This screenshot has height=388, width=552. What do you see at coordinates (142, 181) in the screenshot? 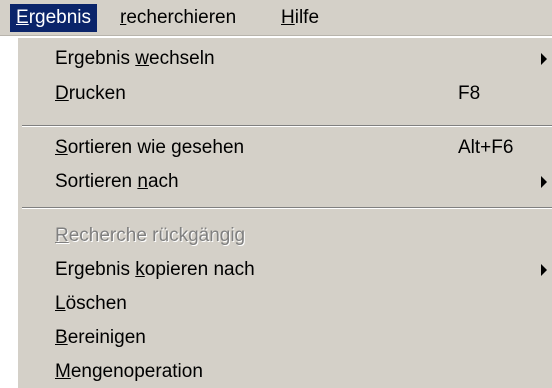
I see `label-accel: n` at bounding box center [142, 181].